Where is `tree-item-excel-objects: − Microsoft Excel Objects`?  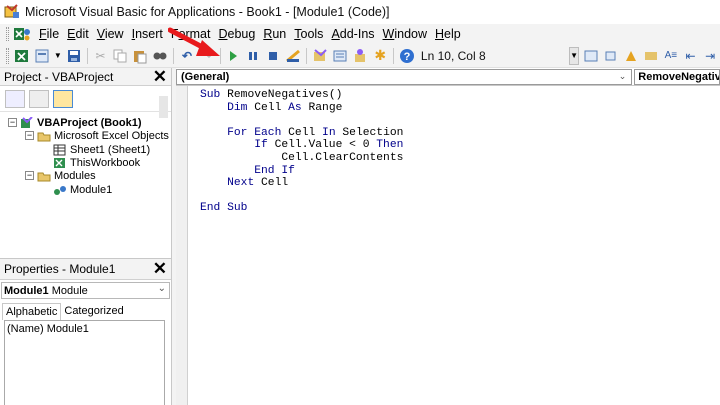
tree-item-excel-objects: − Microsoft Excel Objects is located at coordinates (97, 135).